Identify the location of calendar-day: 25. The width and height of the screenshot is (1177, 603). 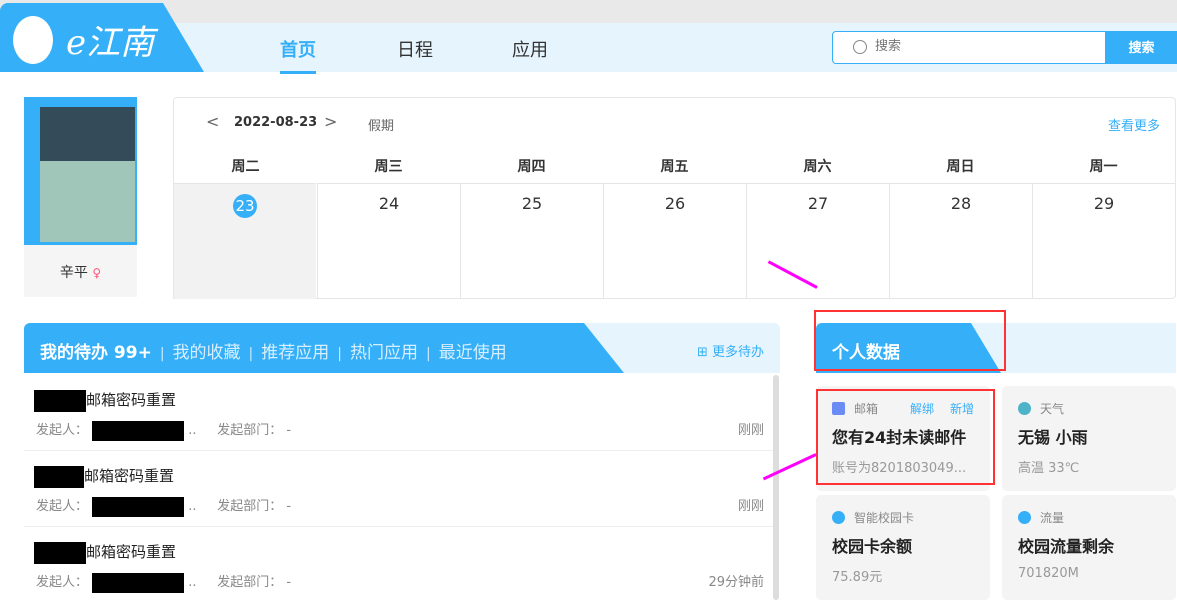
(531, 241).